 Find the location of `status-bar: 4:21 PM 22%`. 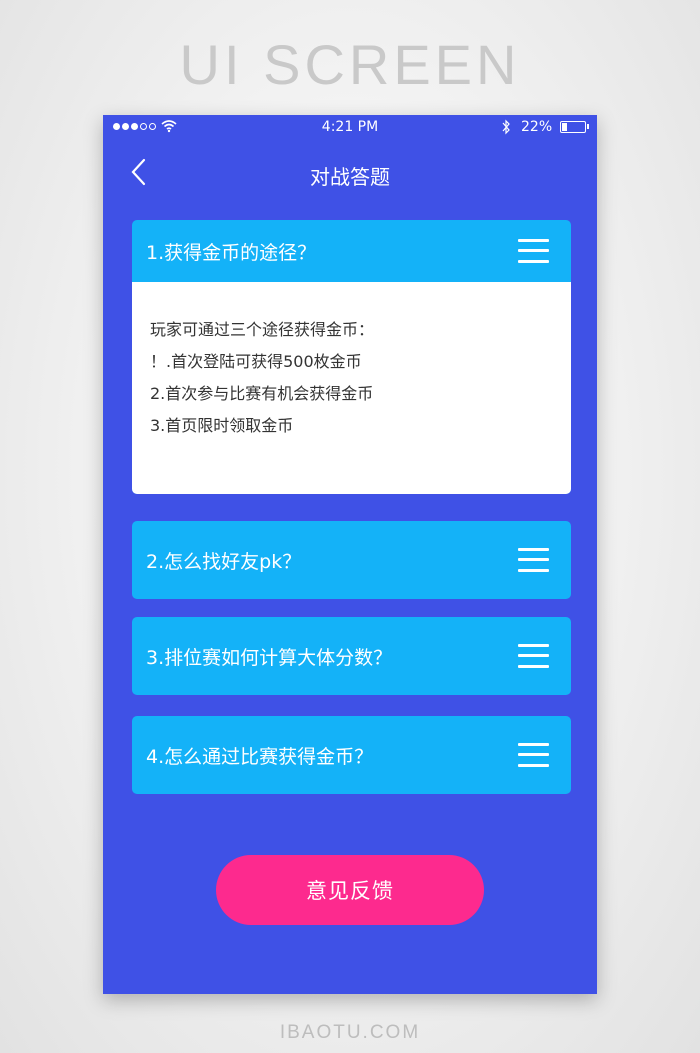

status-bar: 4:21 PM 22% is located at coordinates (350, 128).